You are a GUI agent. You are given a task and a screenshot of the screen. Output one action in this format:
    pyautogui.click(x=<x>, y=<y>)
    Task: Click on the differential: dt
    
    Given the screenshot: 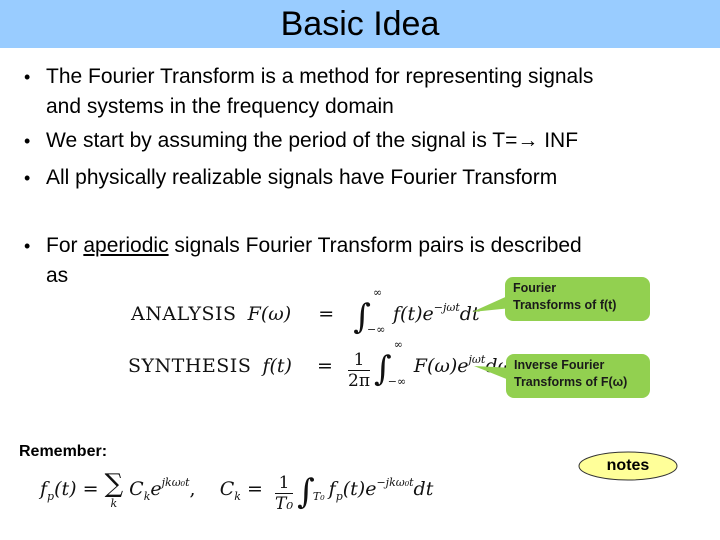 What is the action you would take?
    pyautogui.click(x=423, y=489)
    